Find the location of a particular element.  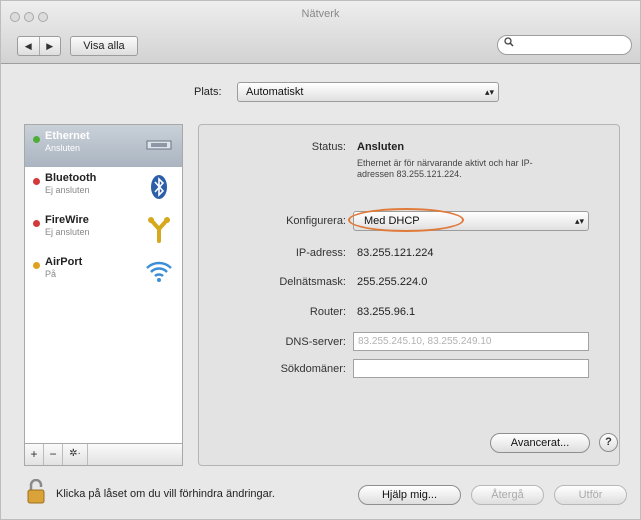

search-input is located at coordinates (572, 46).